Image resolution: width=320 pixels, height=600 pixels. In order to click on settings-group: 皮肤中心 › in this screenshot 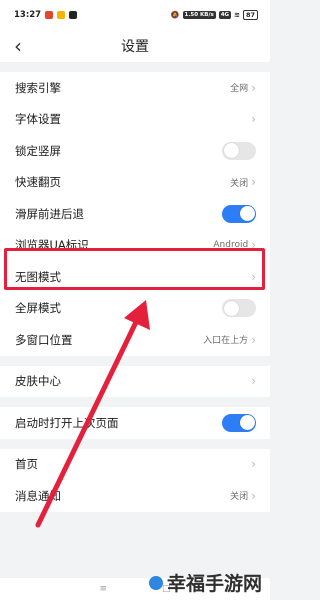, I will do `click(135, 381)`.